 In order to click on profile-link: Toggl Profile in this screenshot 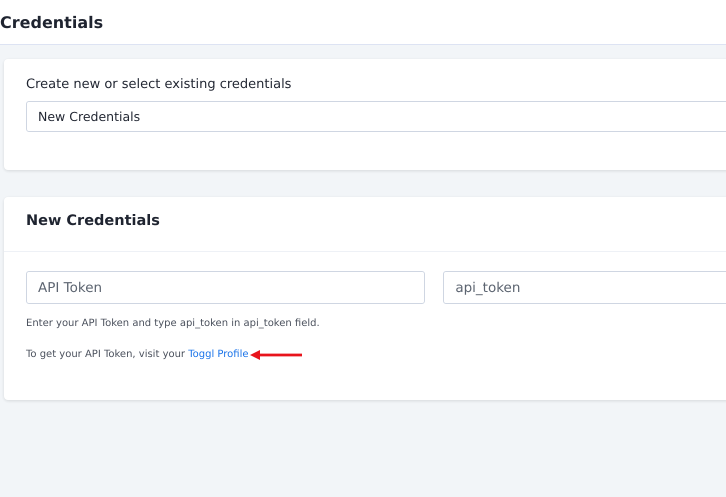, I will do `click(218, 354)`.